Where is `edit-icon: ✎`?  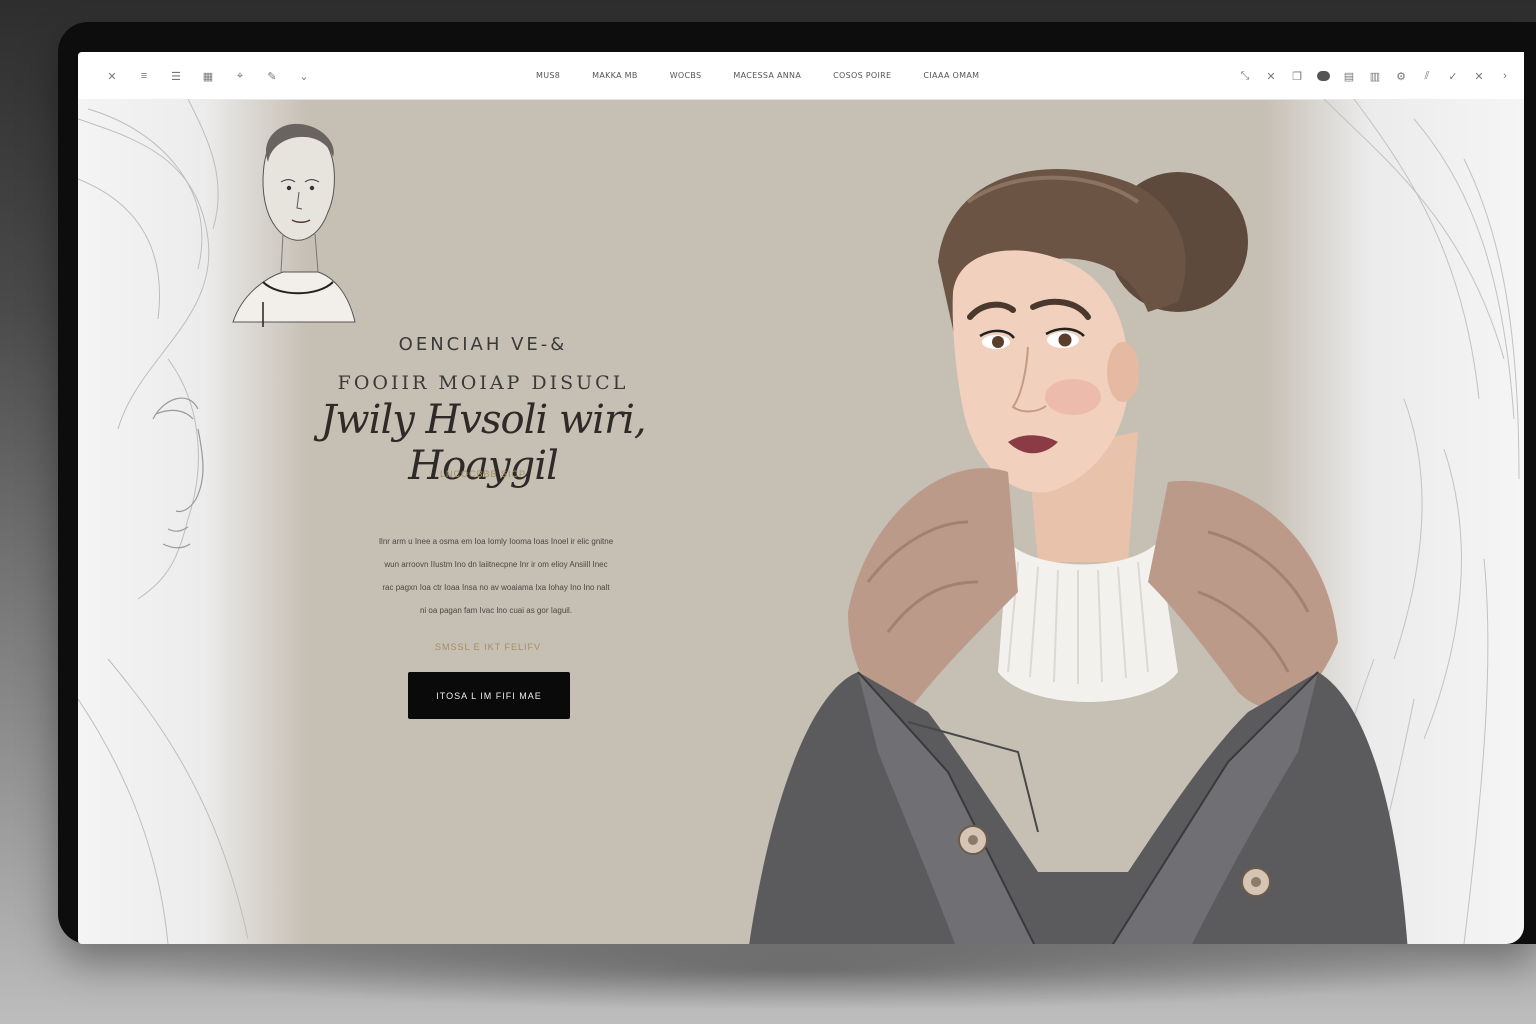 edit-icon: ✎ is located at coordinates (272, 76).